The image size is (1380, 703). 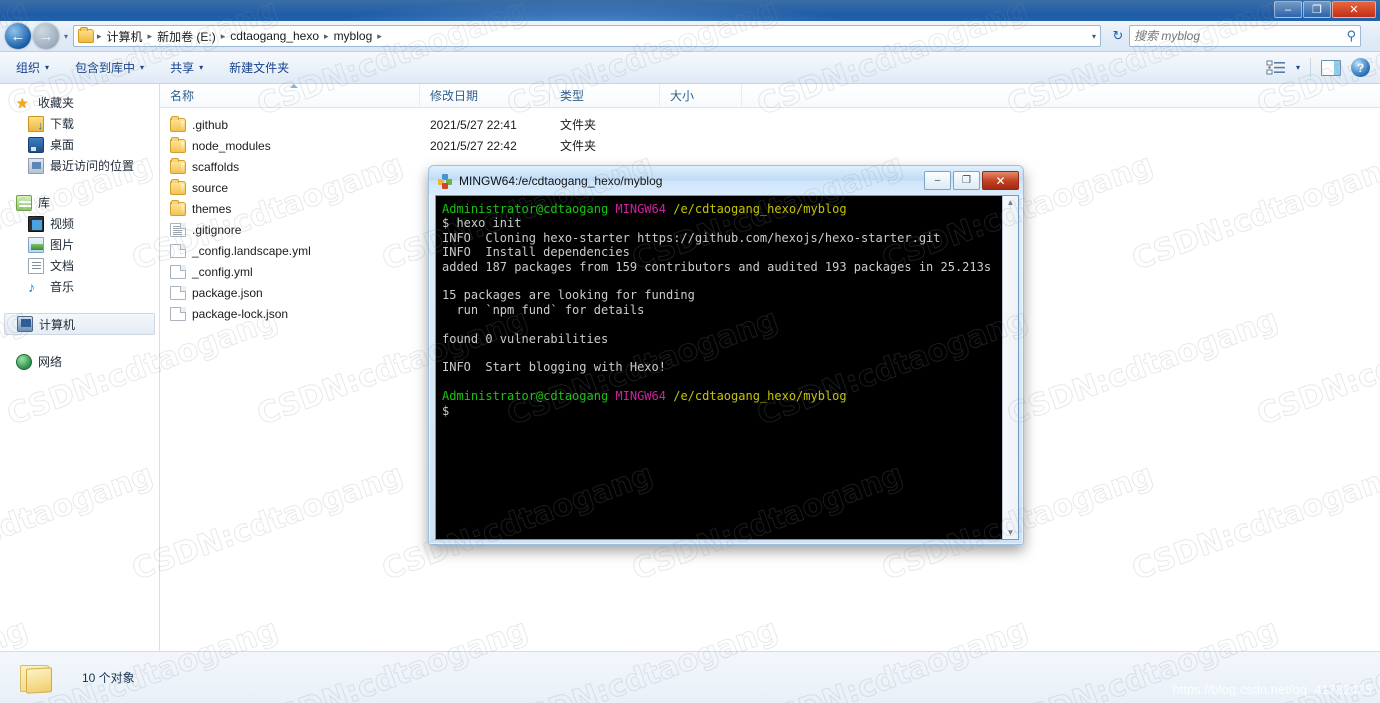 I want to click on change-view-icon, so click(x=1276, y=68).